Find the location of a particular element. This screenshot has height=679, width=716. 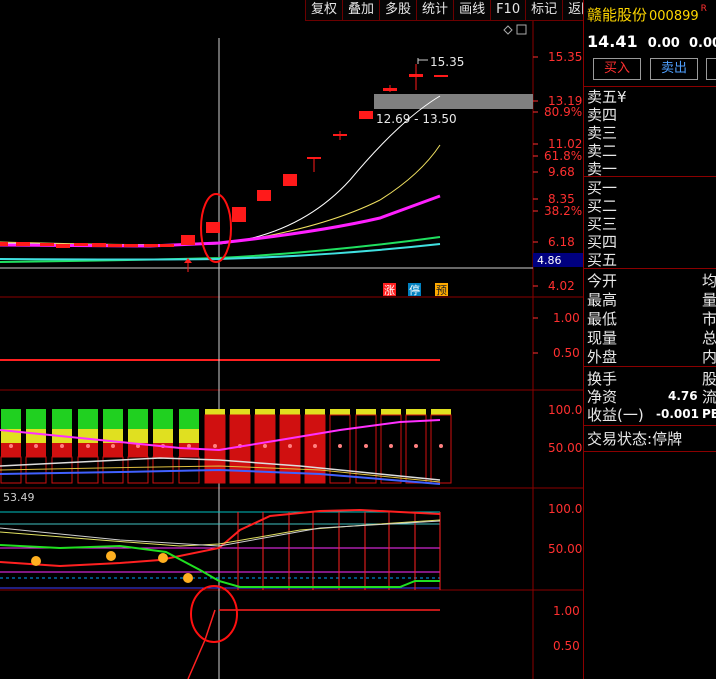

top-toolbar: 复权 叠加 多股 统计 画线 F10 标记 返回 is located at coordinates (452, 10).